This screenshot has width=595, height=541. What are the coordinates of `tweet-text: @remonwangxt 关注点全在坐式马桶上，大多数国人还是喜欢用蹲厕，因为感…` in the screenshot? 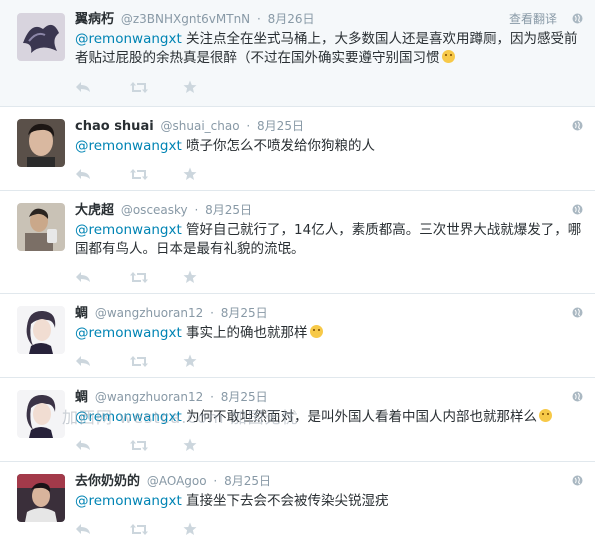 It's located at (329, 49).